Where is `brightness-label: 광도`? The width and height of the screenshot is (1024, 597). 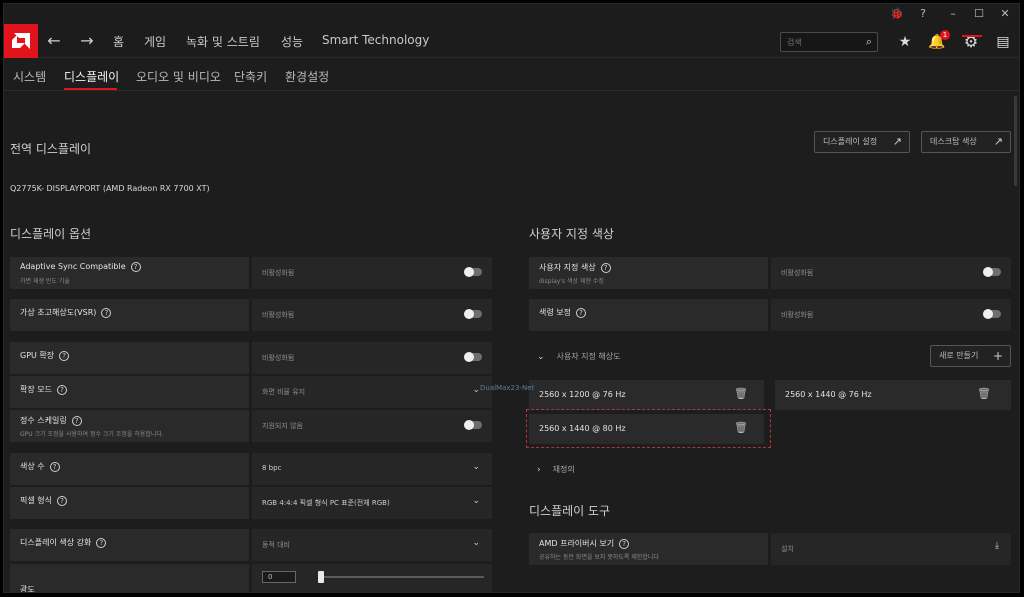 brightness-label: 광도 is located at coordinates (27, 589).